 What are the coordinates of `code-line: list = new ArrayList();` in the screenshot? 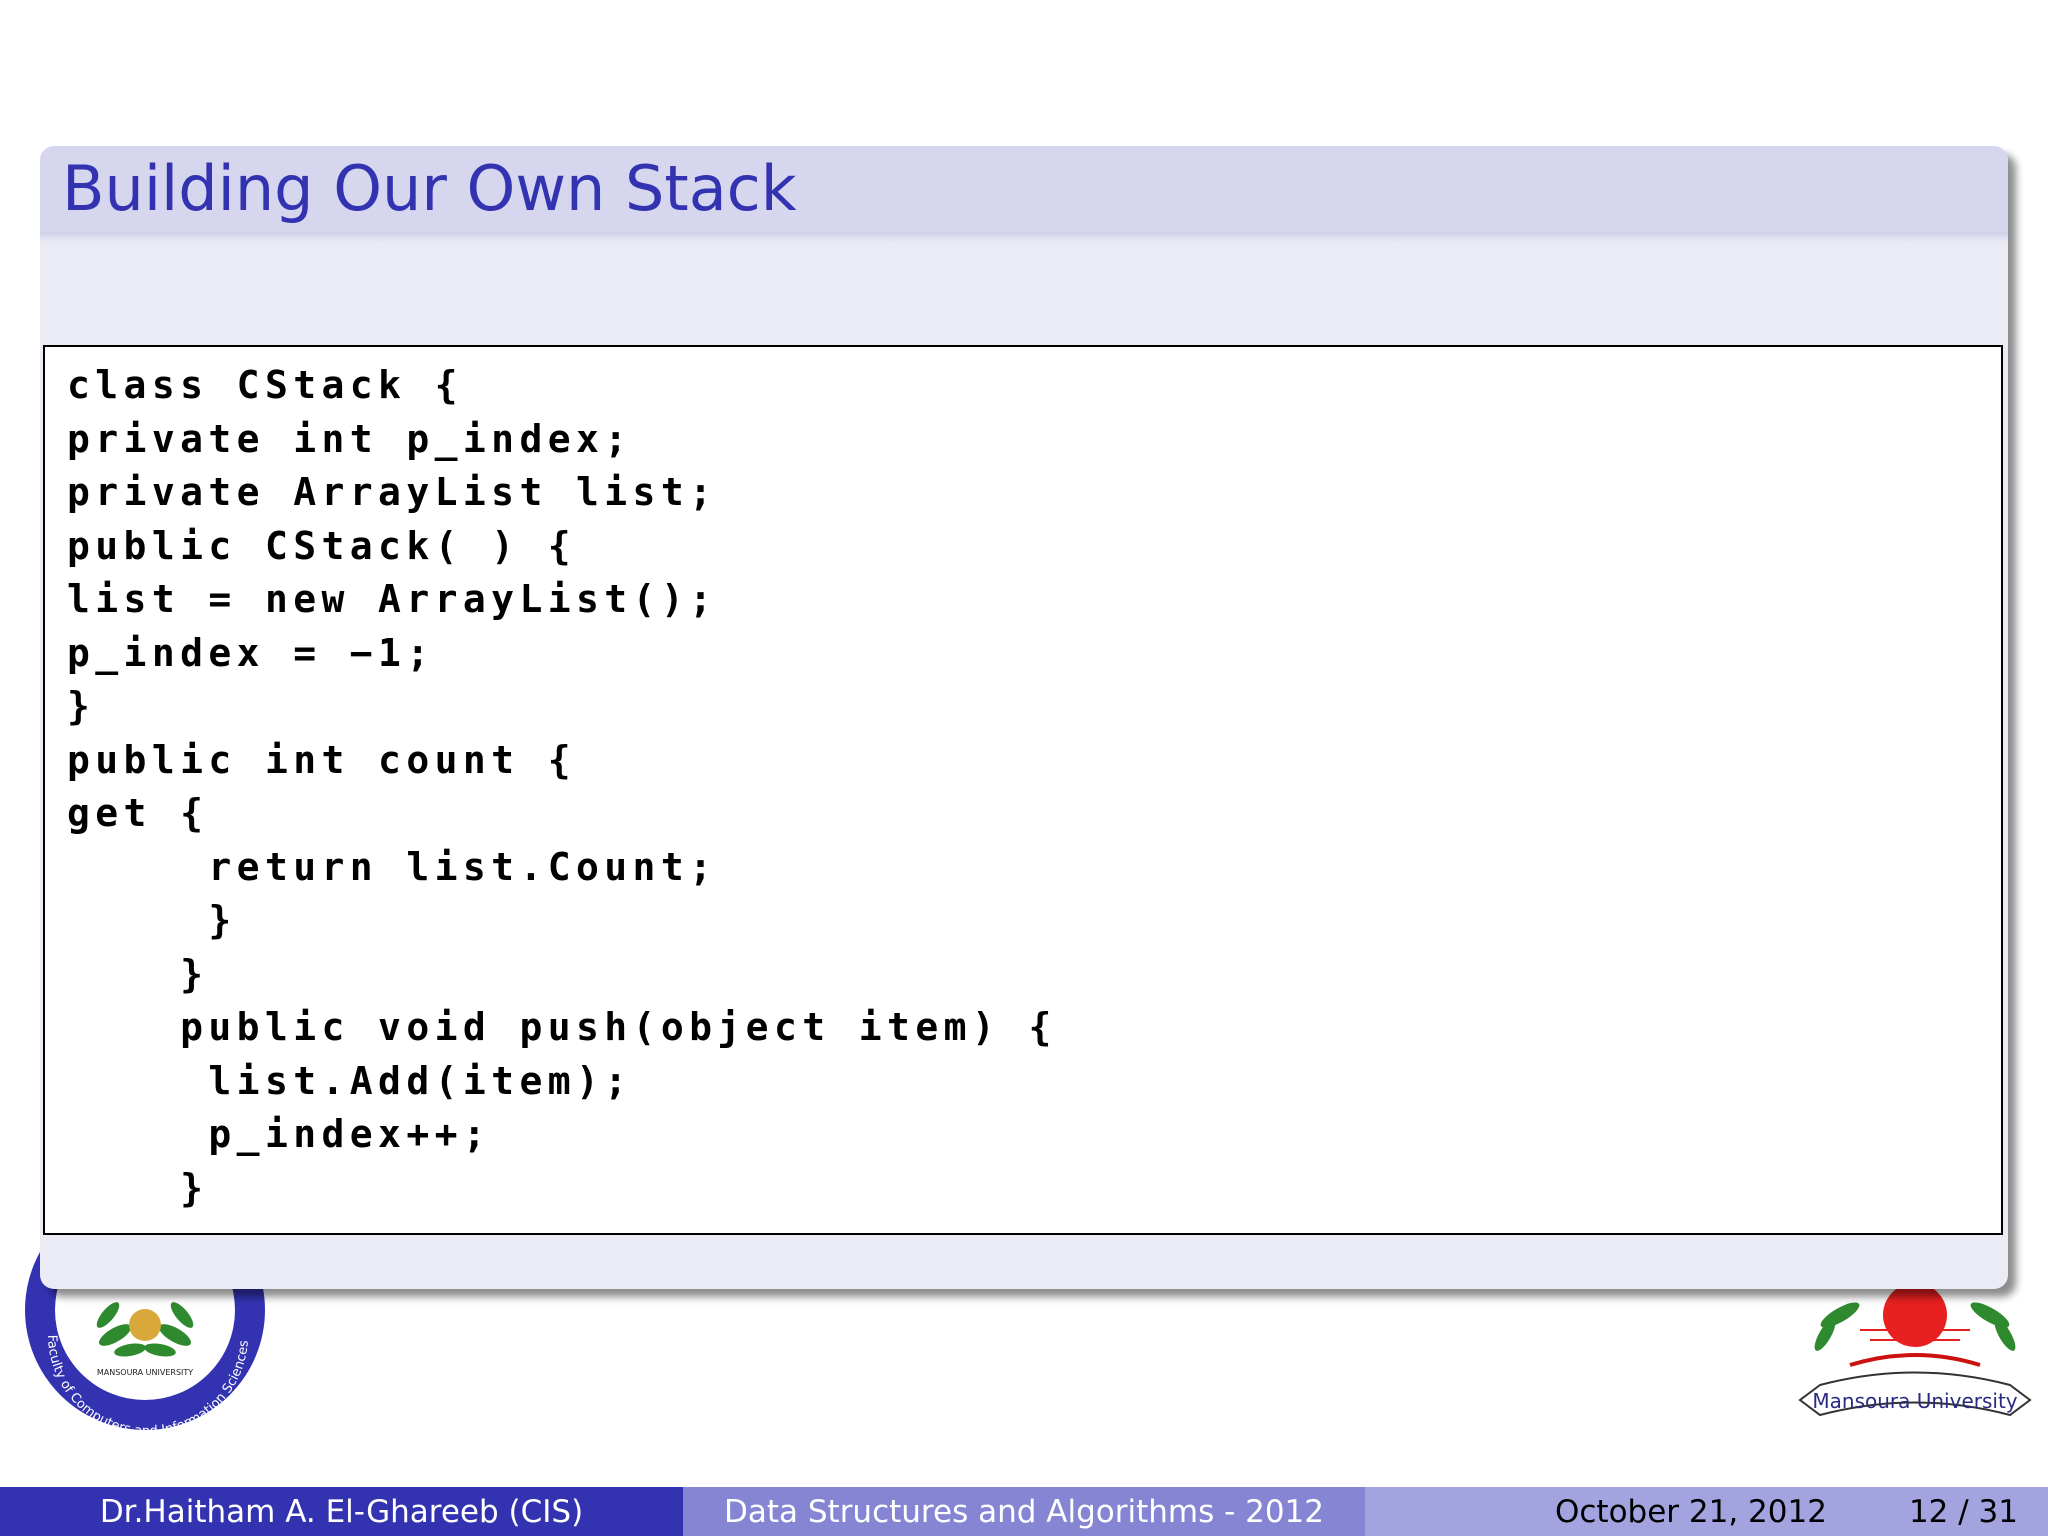 It's located at (392, 599).